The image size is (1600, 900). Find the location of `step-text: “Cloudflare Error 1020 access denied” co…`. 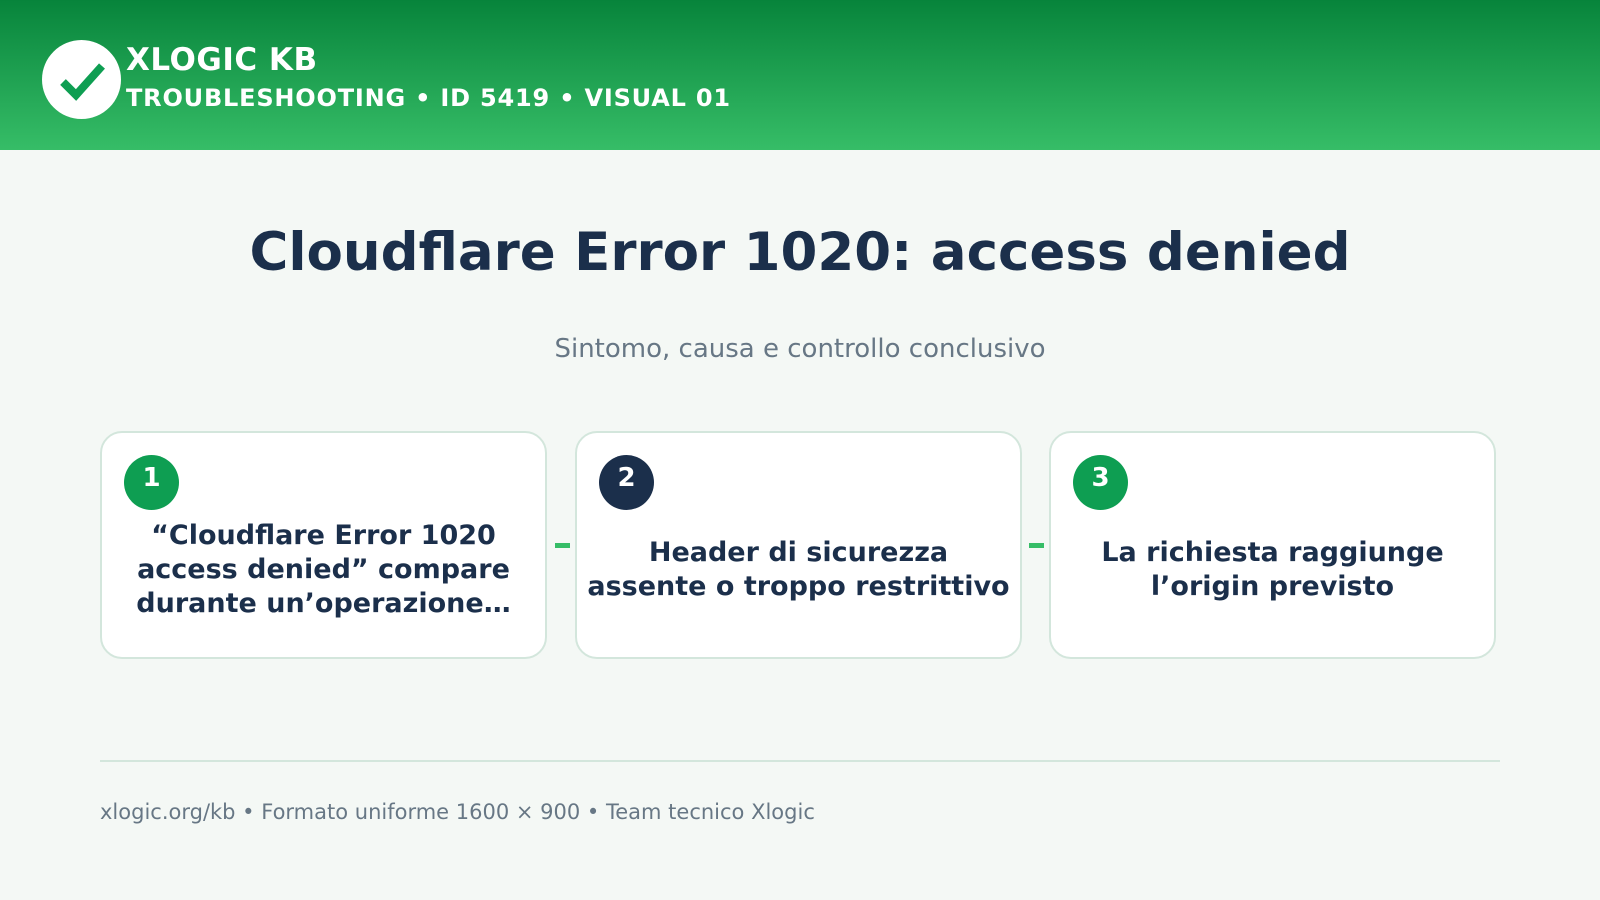

step-text: “Cloudflare Error 1020 access denied” co… is located at coordinates (323, 569).